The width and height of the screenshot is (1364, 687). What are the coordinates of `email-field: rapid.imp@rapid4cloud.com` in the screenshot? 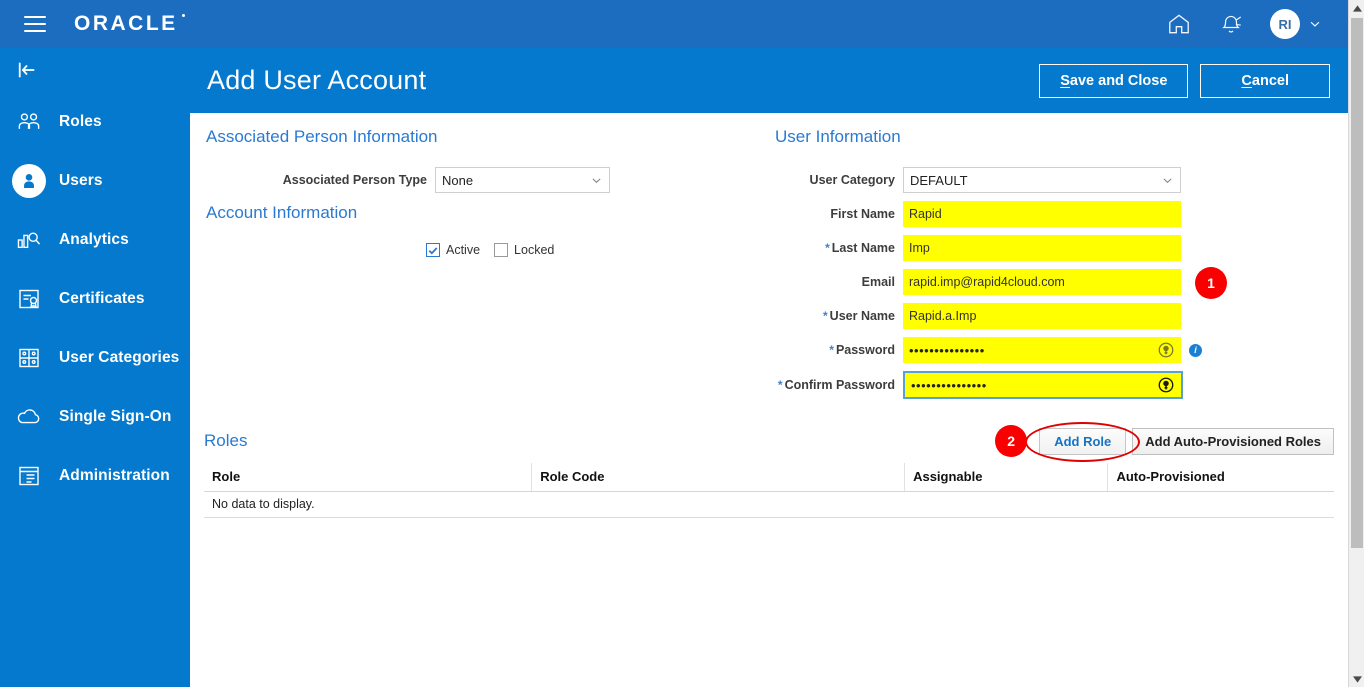 It's located at (1042, 282).